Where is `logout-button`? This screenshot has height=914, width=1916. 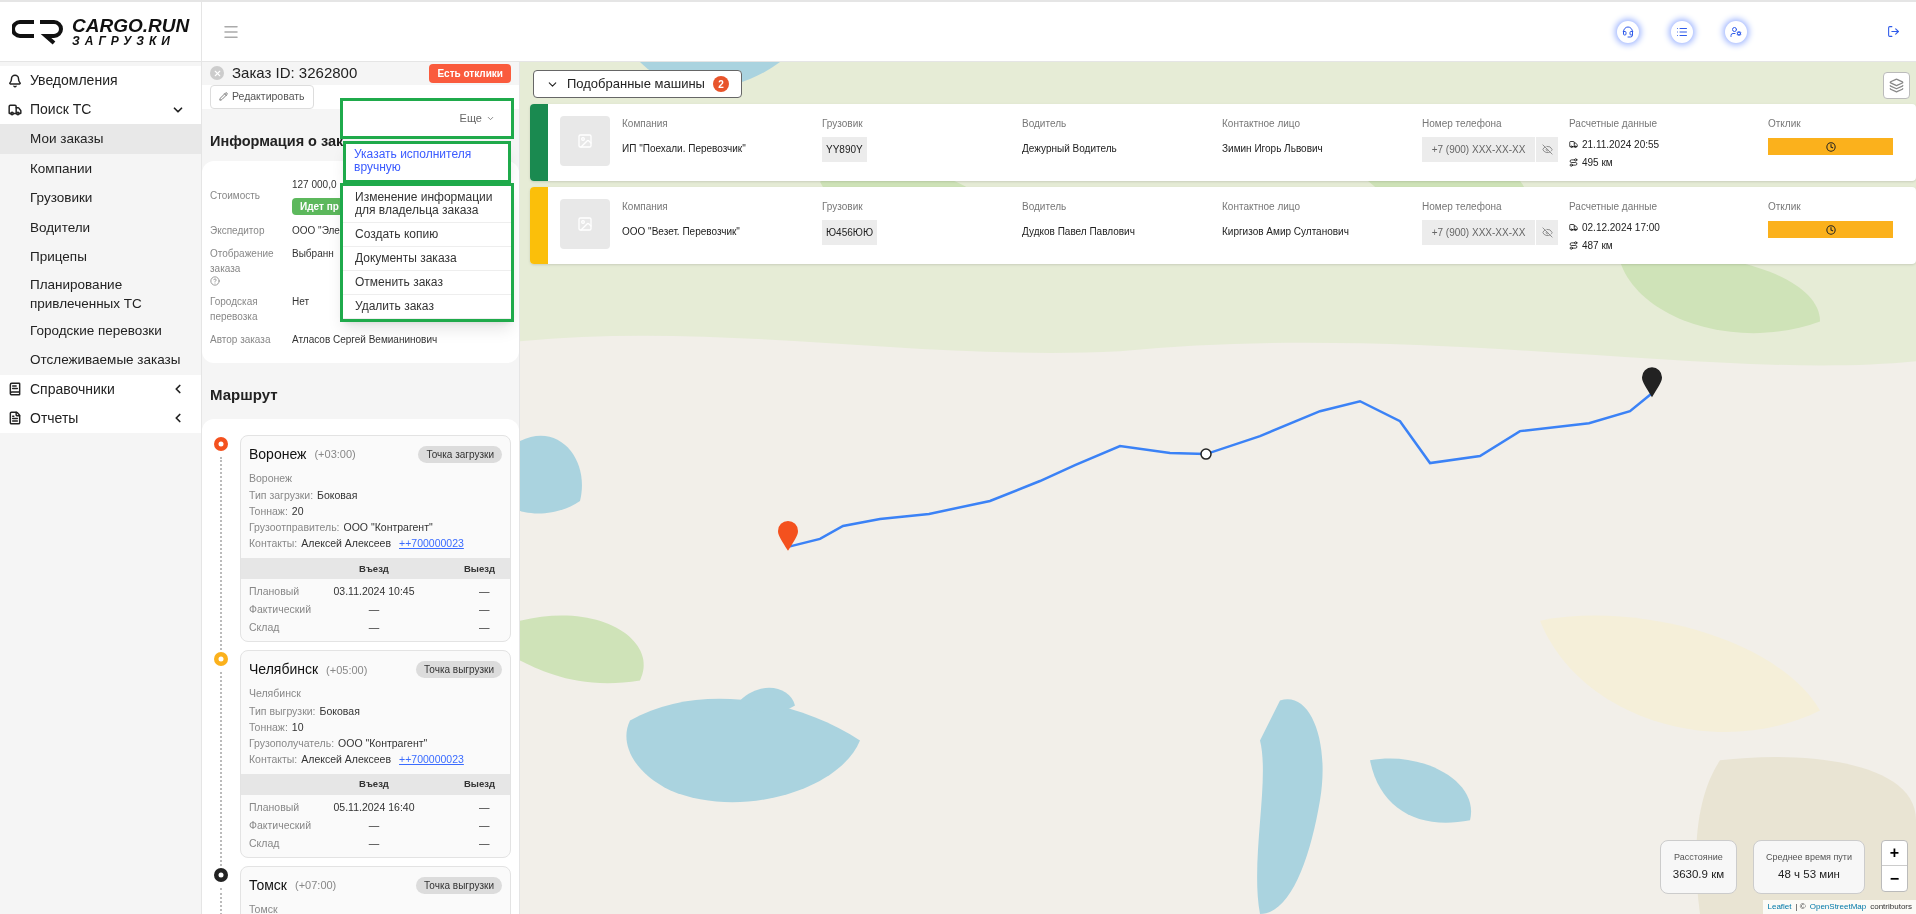 logout-button is located at coordinates (1893, 31).